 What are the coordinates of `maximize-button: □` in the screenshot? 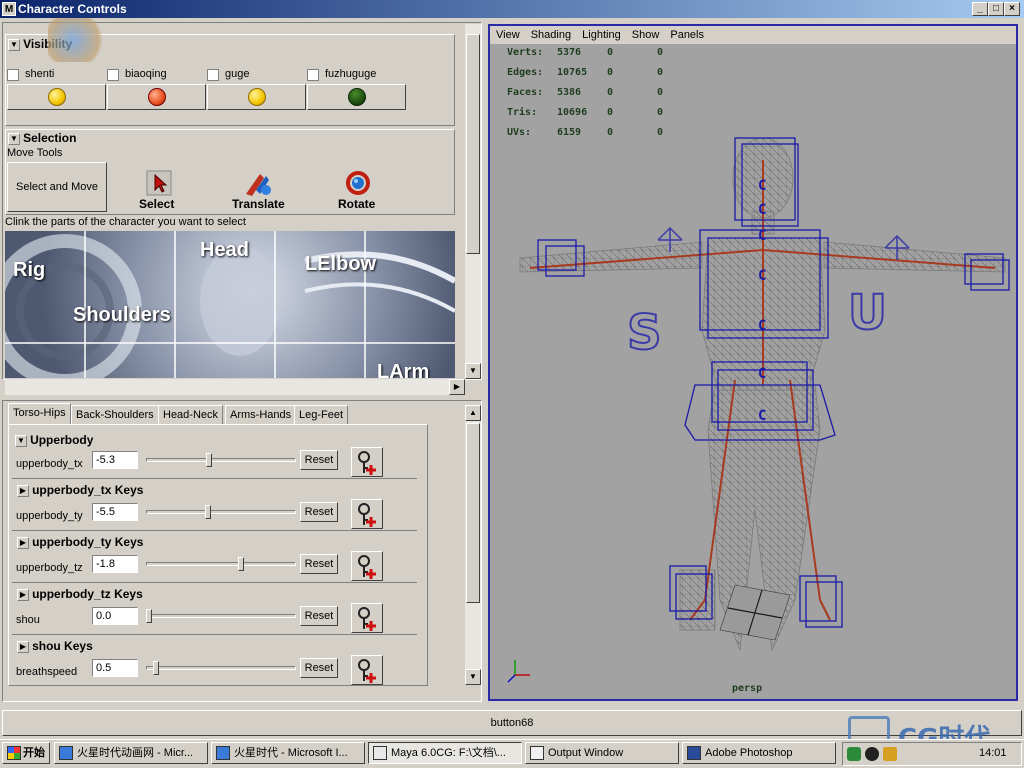 It's located at (996, 9).